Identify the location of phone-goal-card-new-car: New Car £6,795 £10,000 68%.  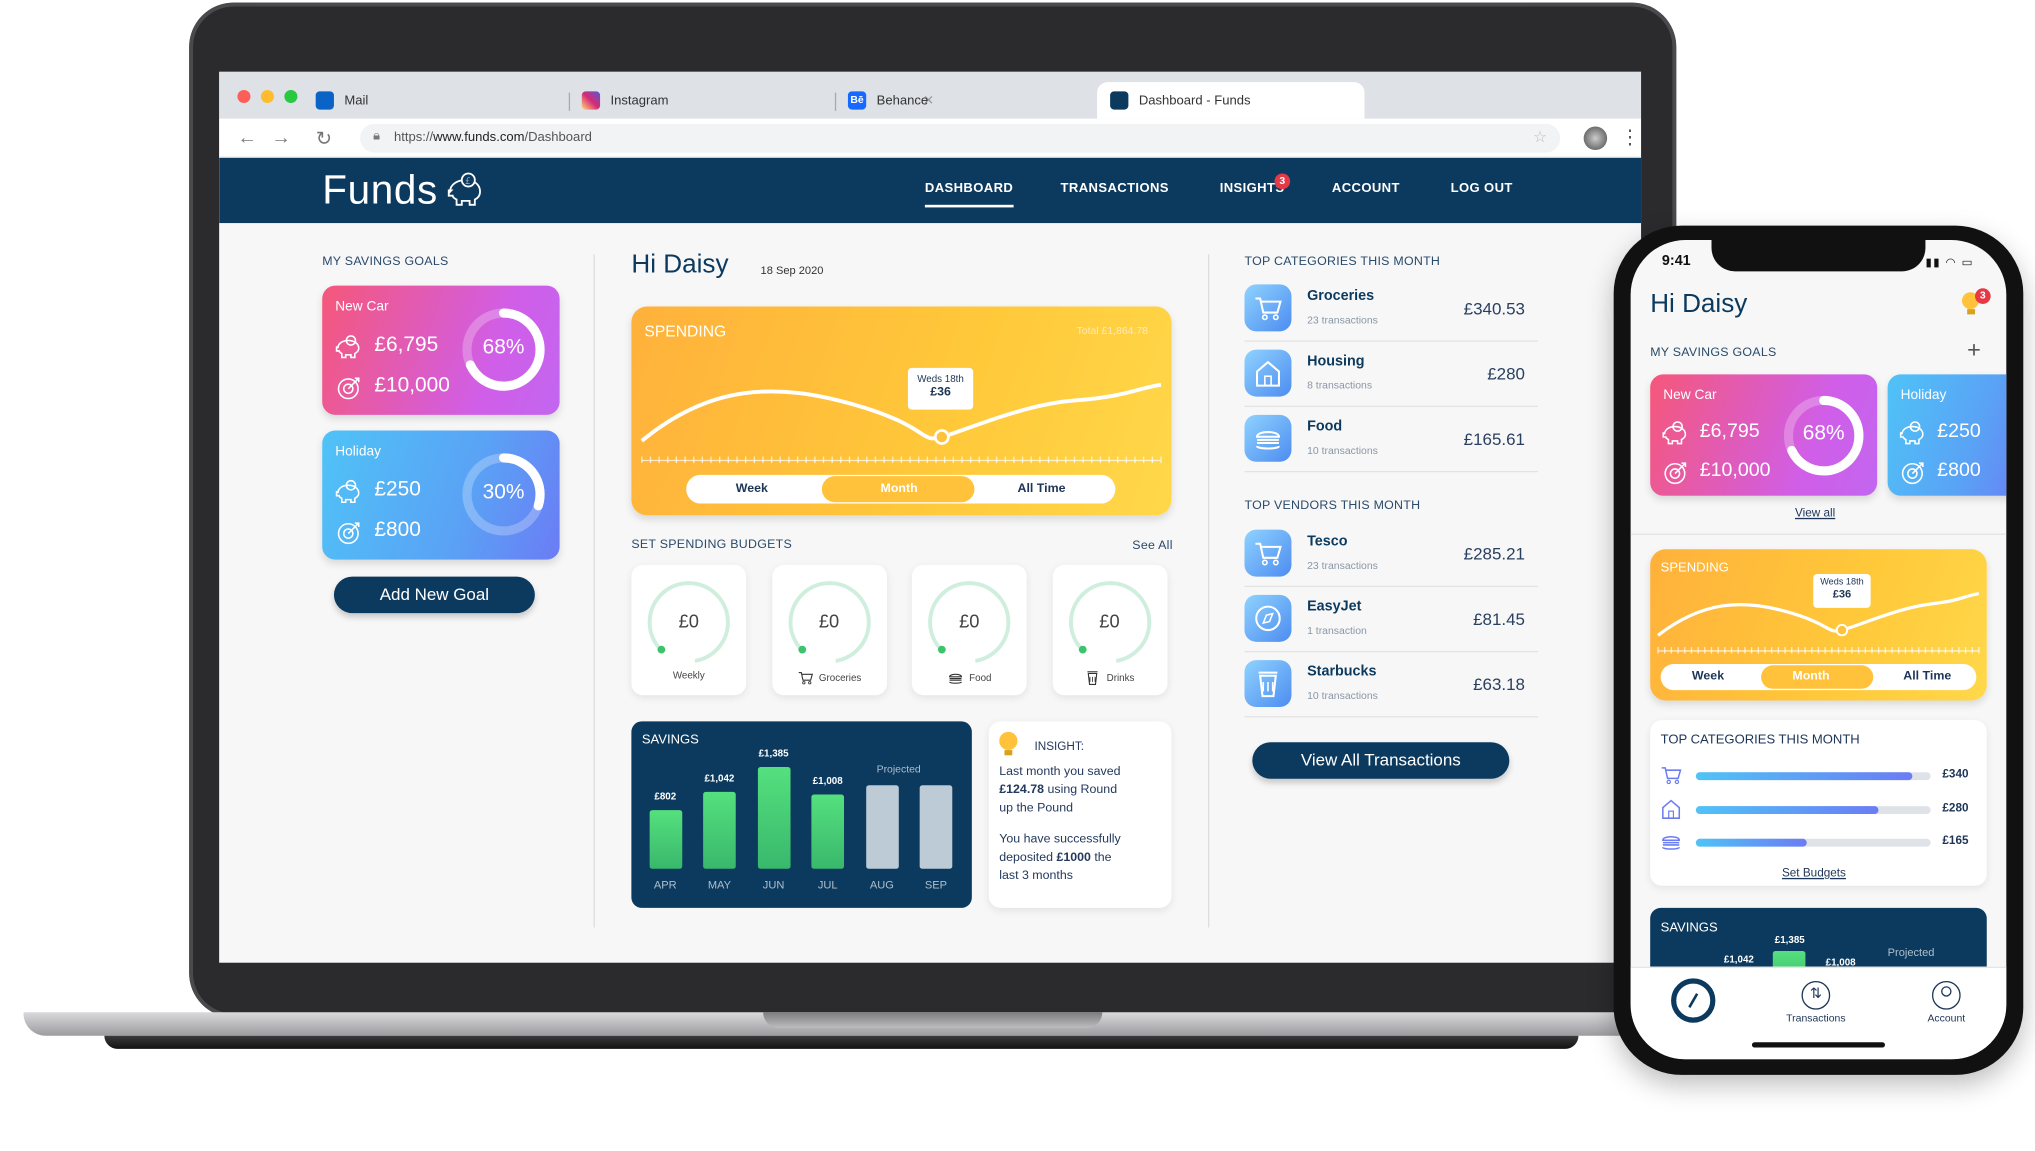
(1764, 435).